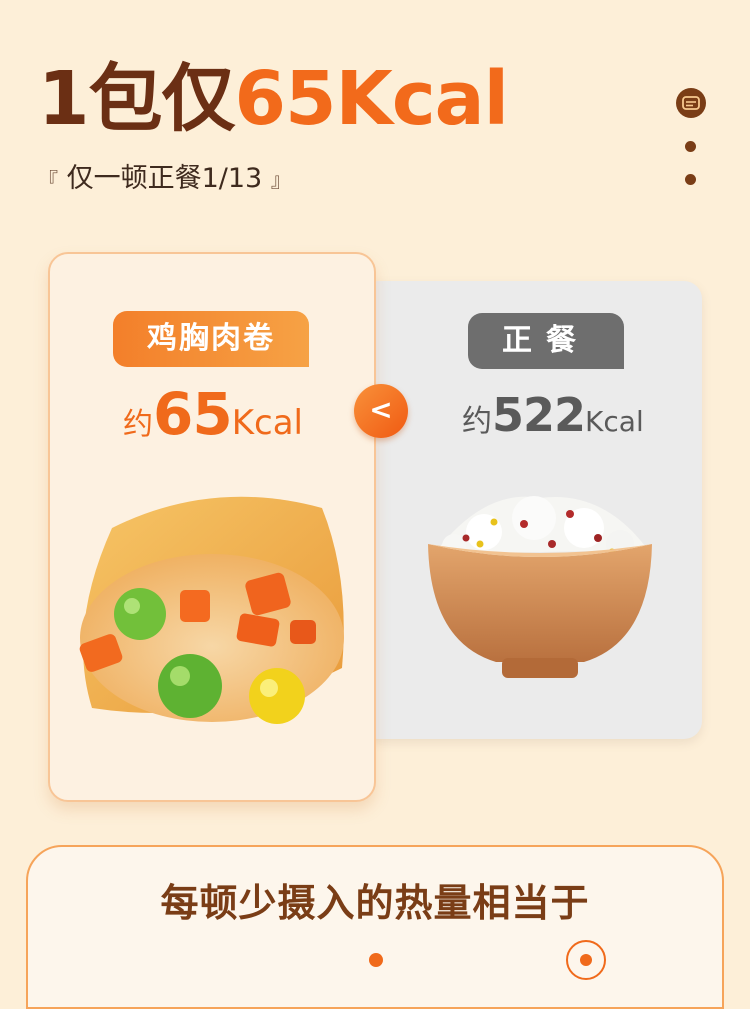 The width and height of the screenshot is (750, 1009). What do you see at coordinates (539, 415) in the screenshot?
I see `meal-kcal-value: 522` at bounding box center [539, 415].